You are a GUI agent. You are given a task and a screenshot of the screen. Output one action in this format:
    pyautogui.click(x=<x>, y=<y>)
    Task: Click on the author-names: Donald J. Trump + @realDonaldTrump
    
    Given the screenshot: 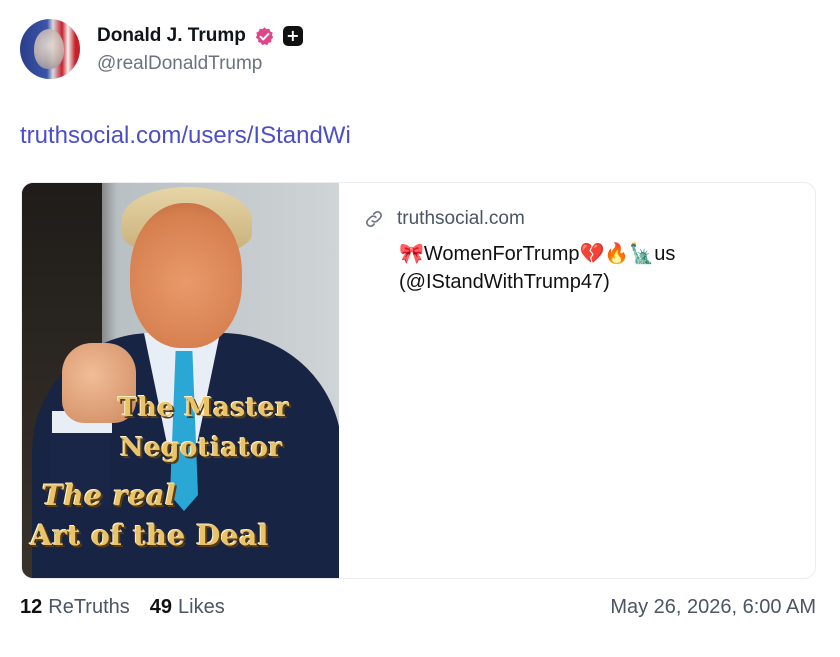 What is the action you would take?
    pyautogui.click(x=200, y=49)
    